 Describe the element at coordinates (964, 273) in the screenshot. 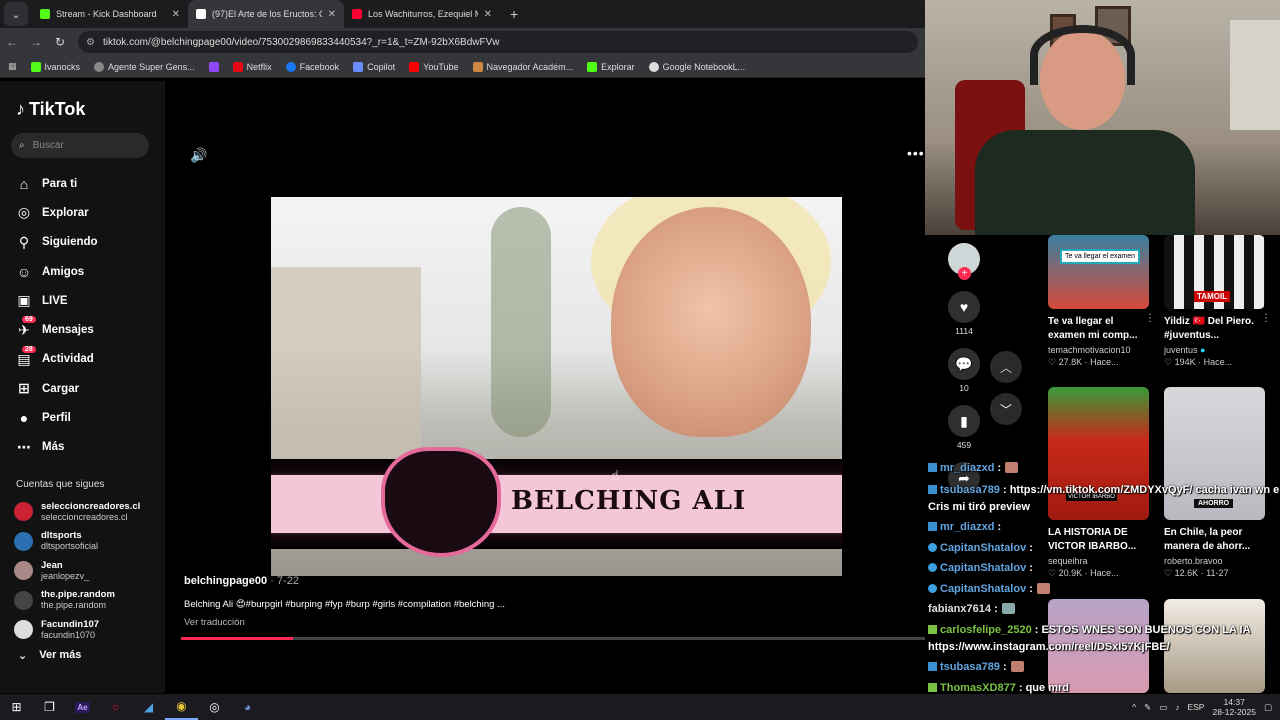

I see `follow-plus-icon: +` at that location.